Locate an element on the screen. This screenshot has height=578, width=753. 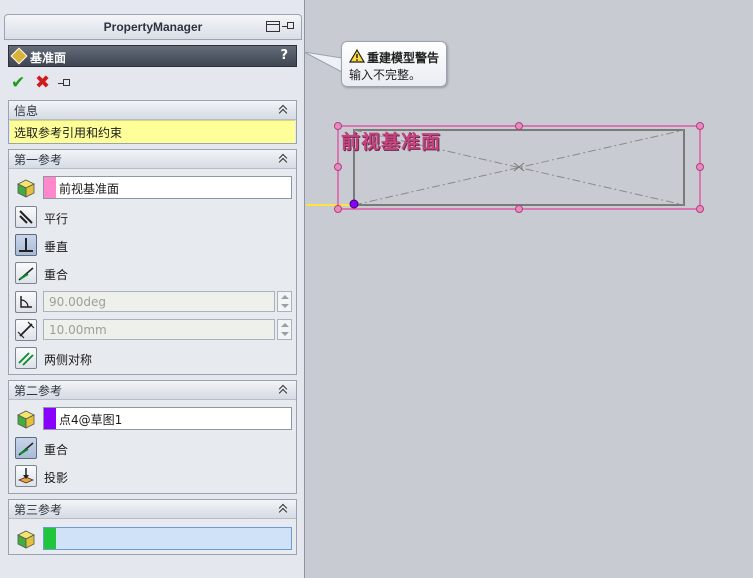
rebuild-warning-tooltip: 重建模型警告 输入不完整。 is located at coordinates (394, 64).